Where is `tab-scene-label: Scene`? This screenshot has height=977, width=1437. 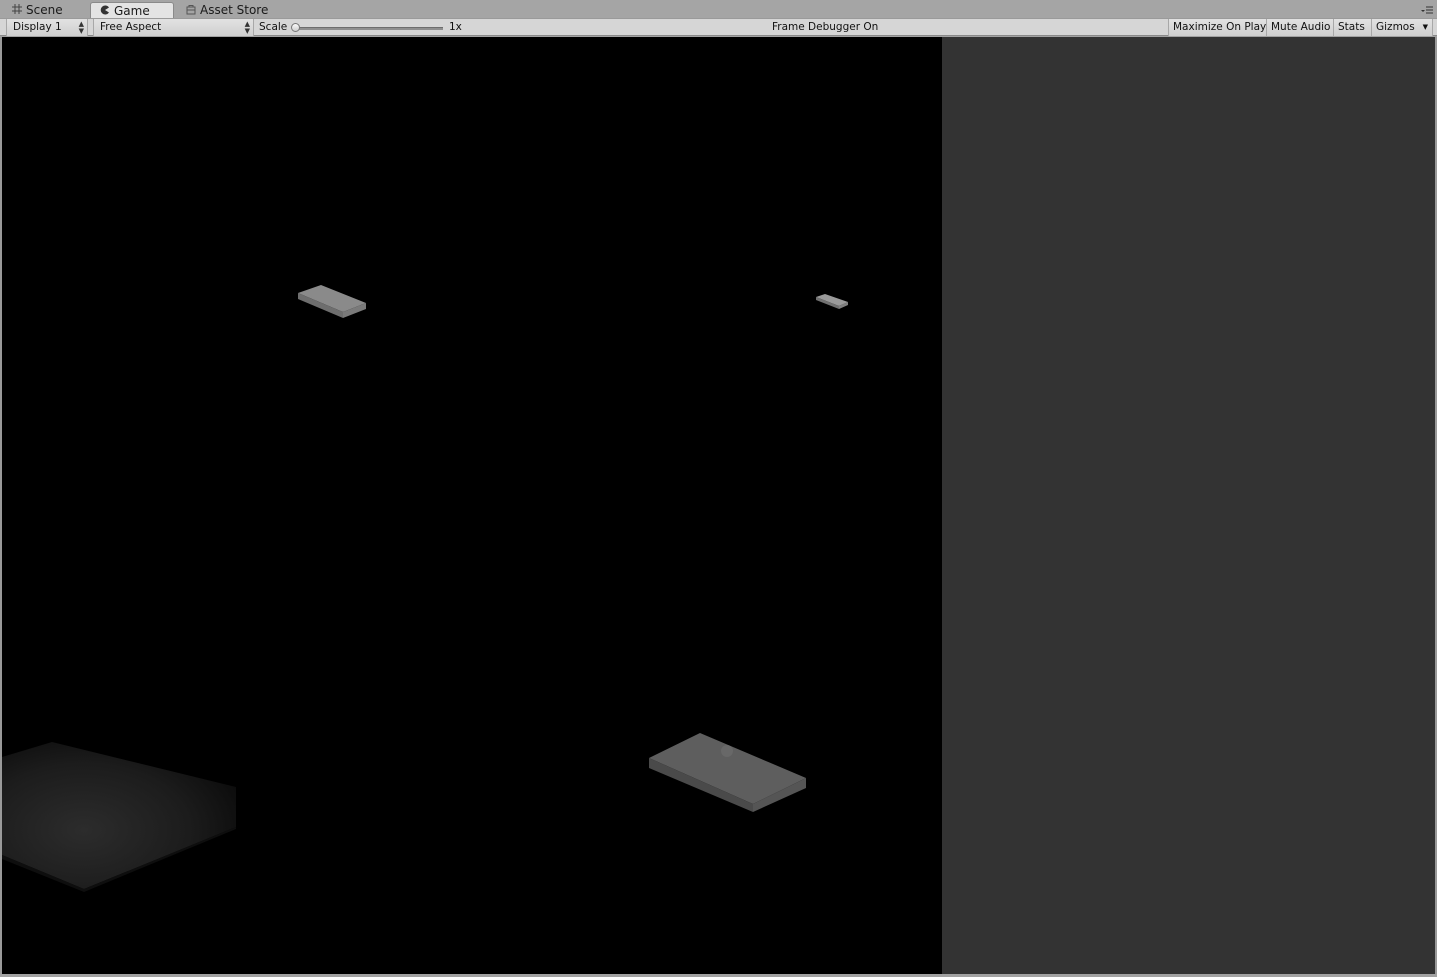 tab-scene-label: Scene is located at coordinates (44, 10).